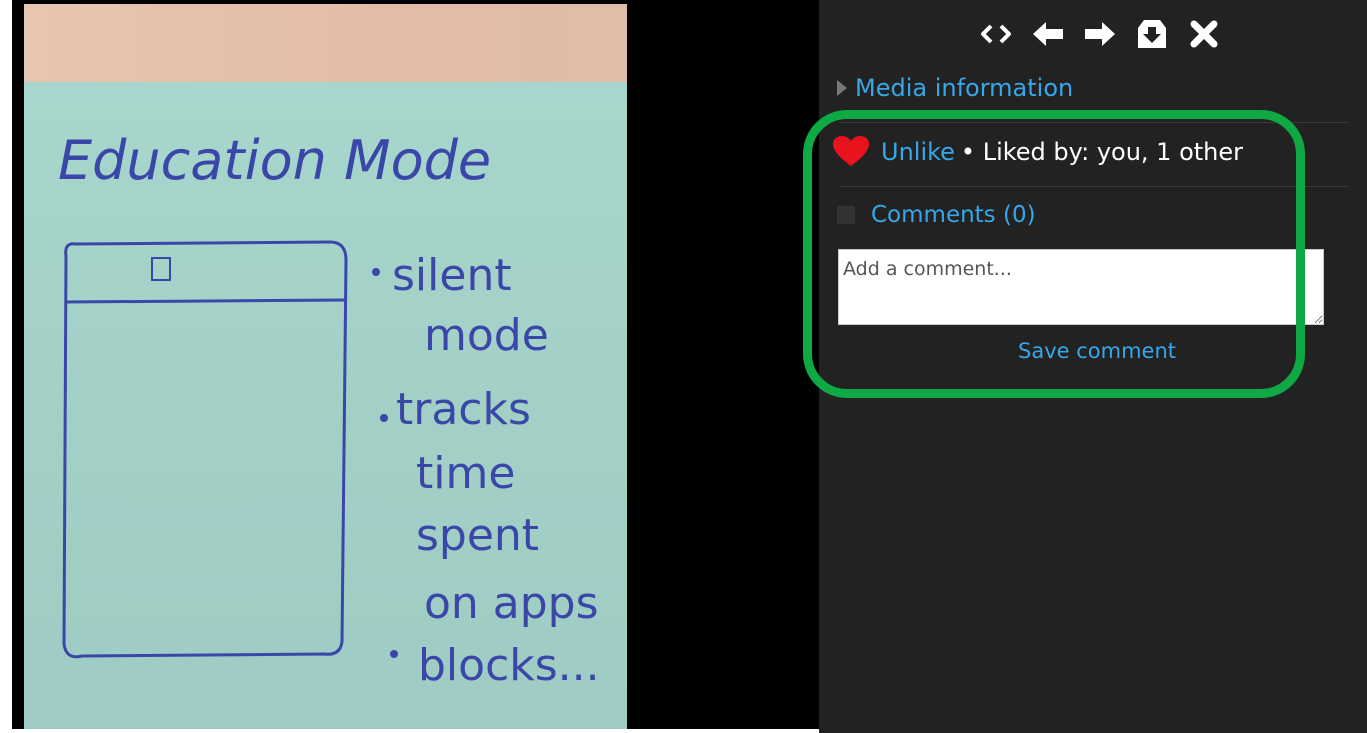  Describe the element at coordinates (465, 473) in the screenshot. I see `bullet-time: time` at that location.